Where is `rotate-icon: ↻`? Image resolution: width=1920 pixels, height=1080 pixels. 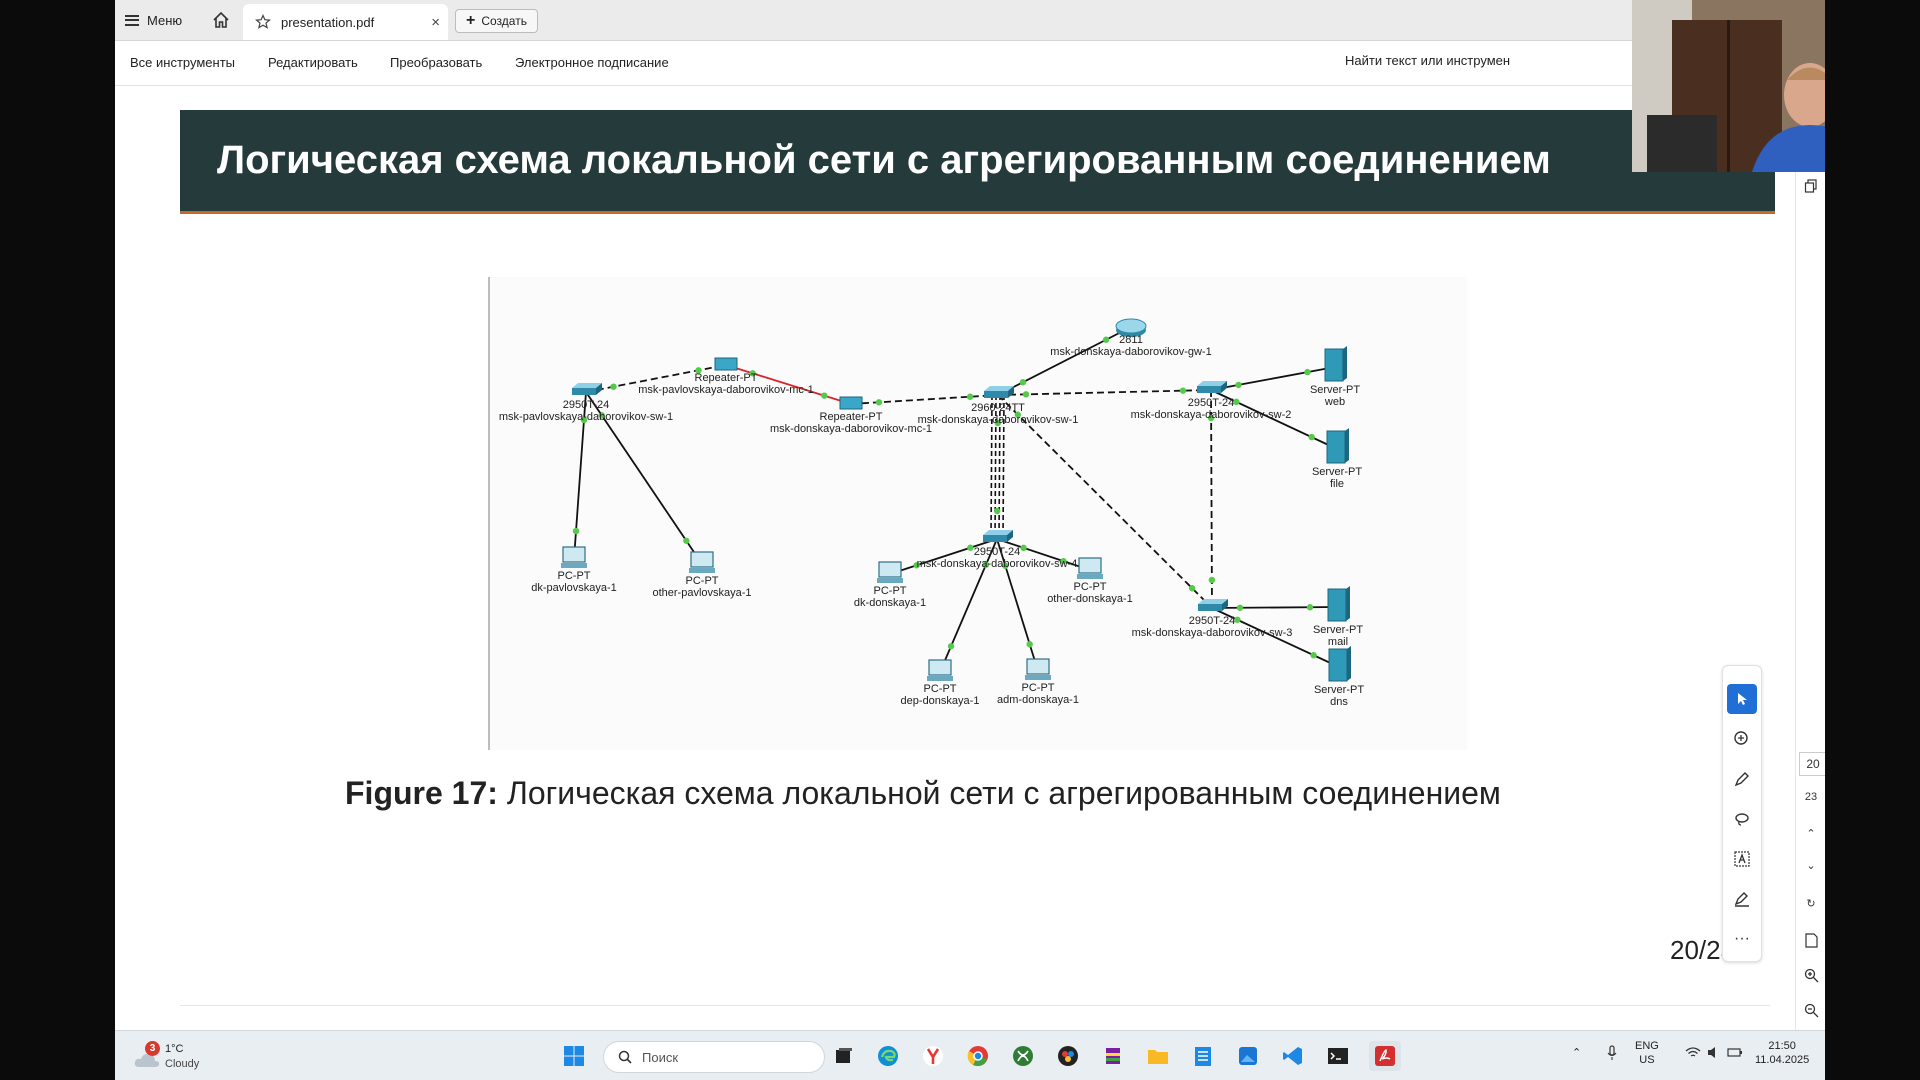
rotate-icon: ↻ is located at coordinates (1811, 903).